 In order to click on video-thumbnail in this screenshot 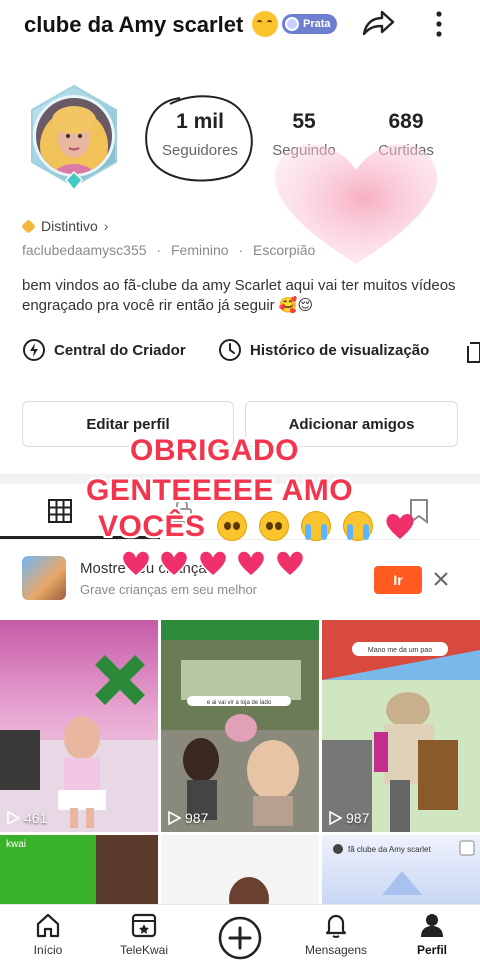, I will do `click(240, 869)`.